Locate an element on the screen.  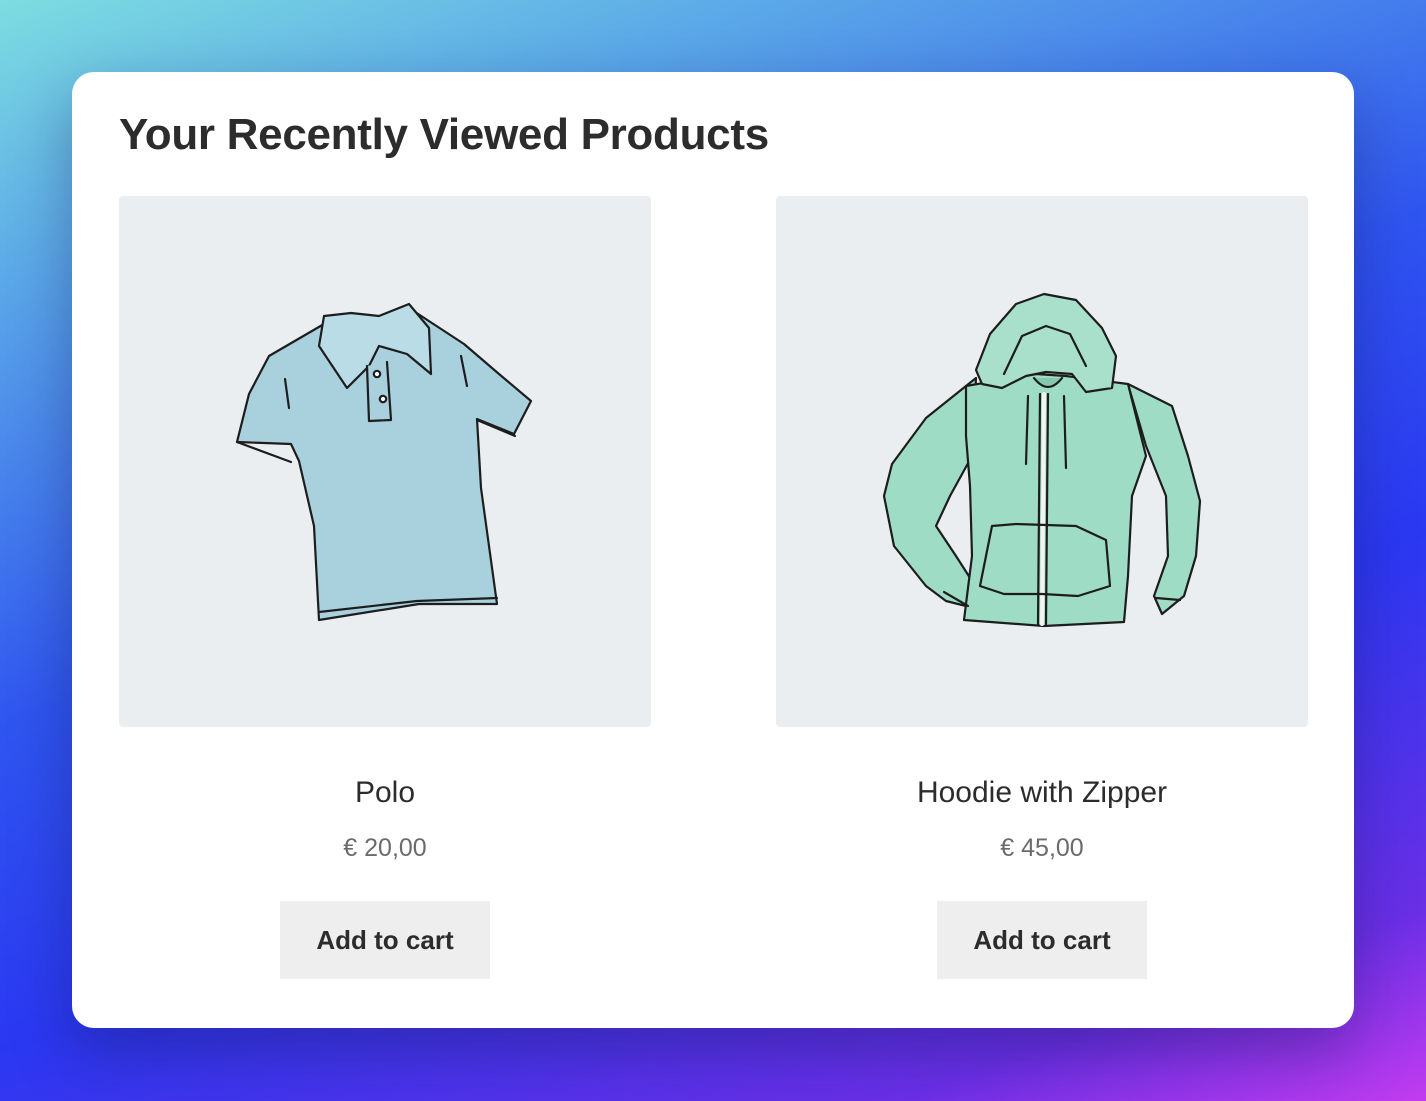
product-title: Polo is located at coordinates (385, 793).